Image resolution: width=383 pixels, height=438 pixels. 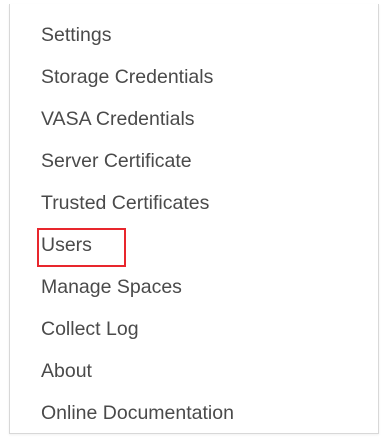 I want to click on menu-item-vasa-credentials: VASA Credentials, so click(x=118, y=119).